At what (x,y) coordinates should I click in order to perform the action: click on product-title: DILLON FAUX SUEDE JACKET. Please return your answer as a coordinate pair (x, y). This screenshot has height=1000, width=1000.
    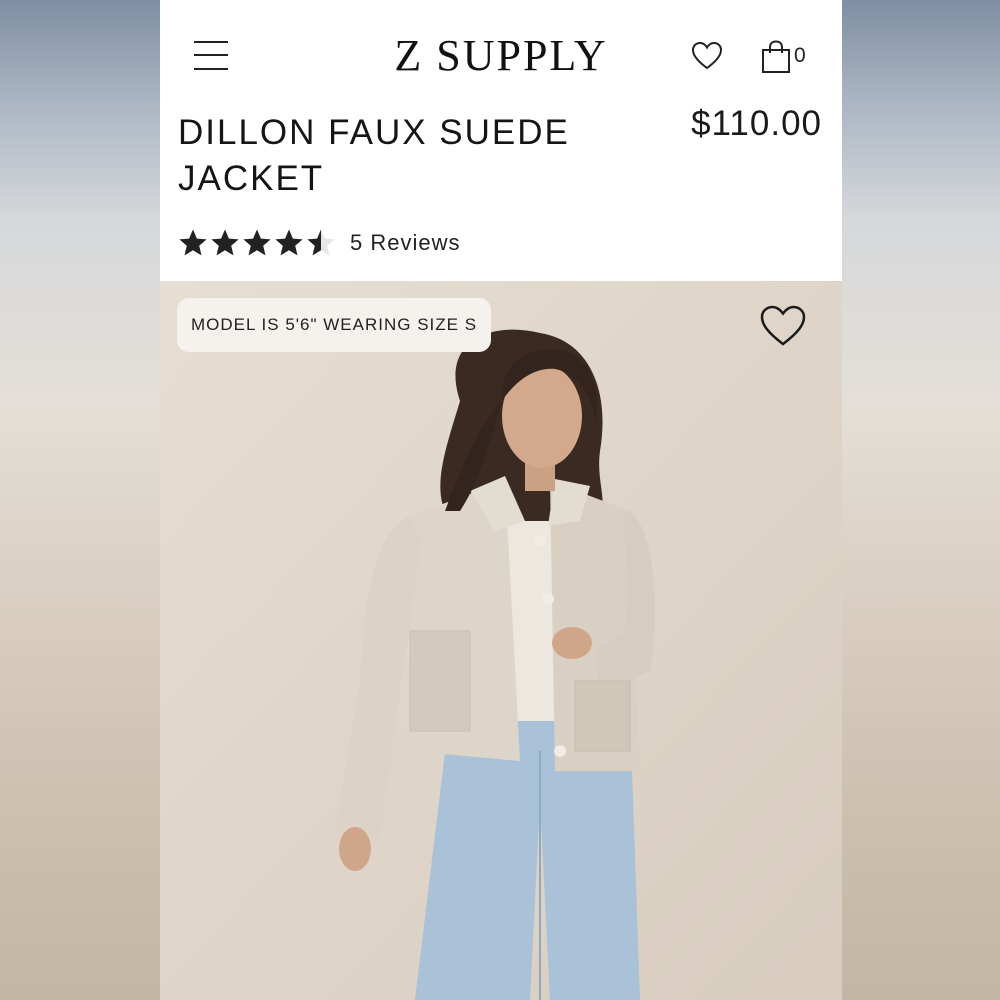
    Looking at the image, I should click on (374, 155).